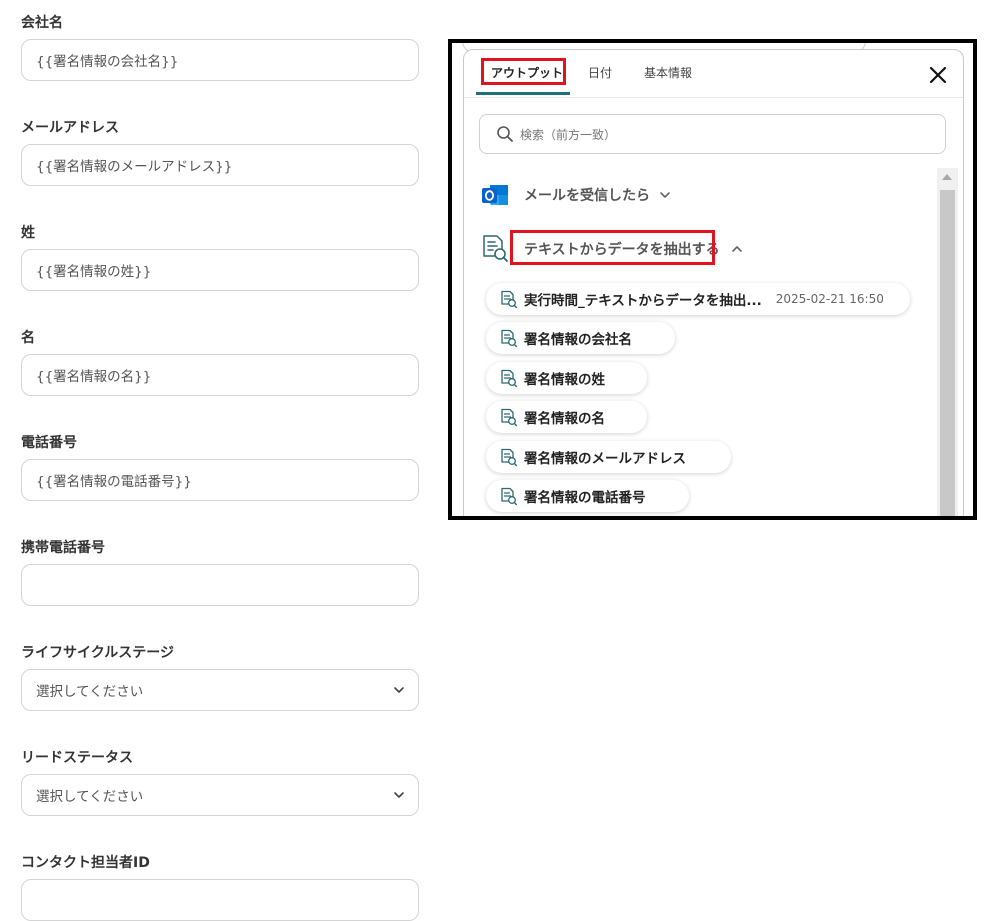  Describe the element at coordinates (712, 134) in the screenshot. I see `search-input: 検索（前方一致）` at that location.